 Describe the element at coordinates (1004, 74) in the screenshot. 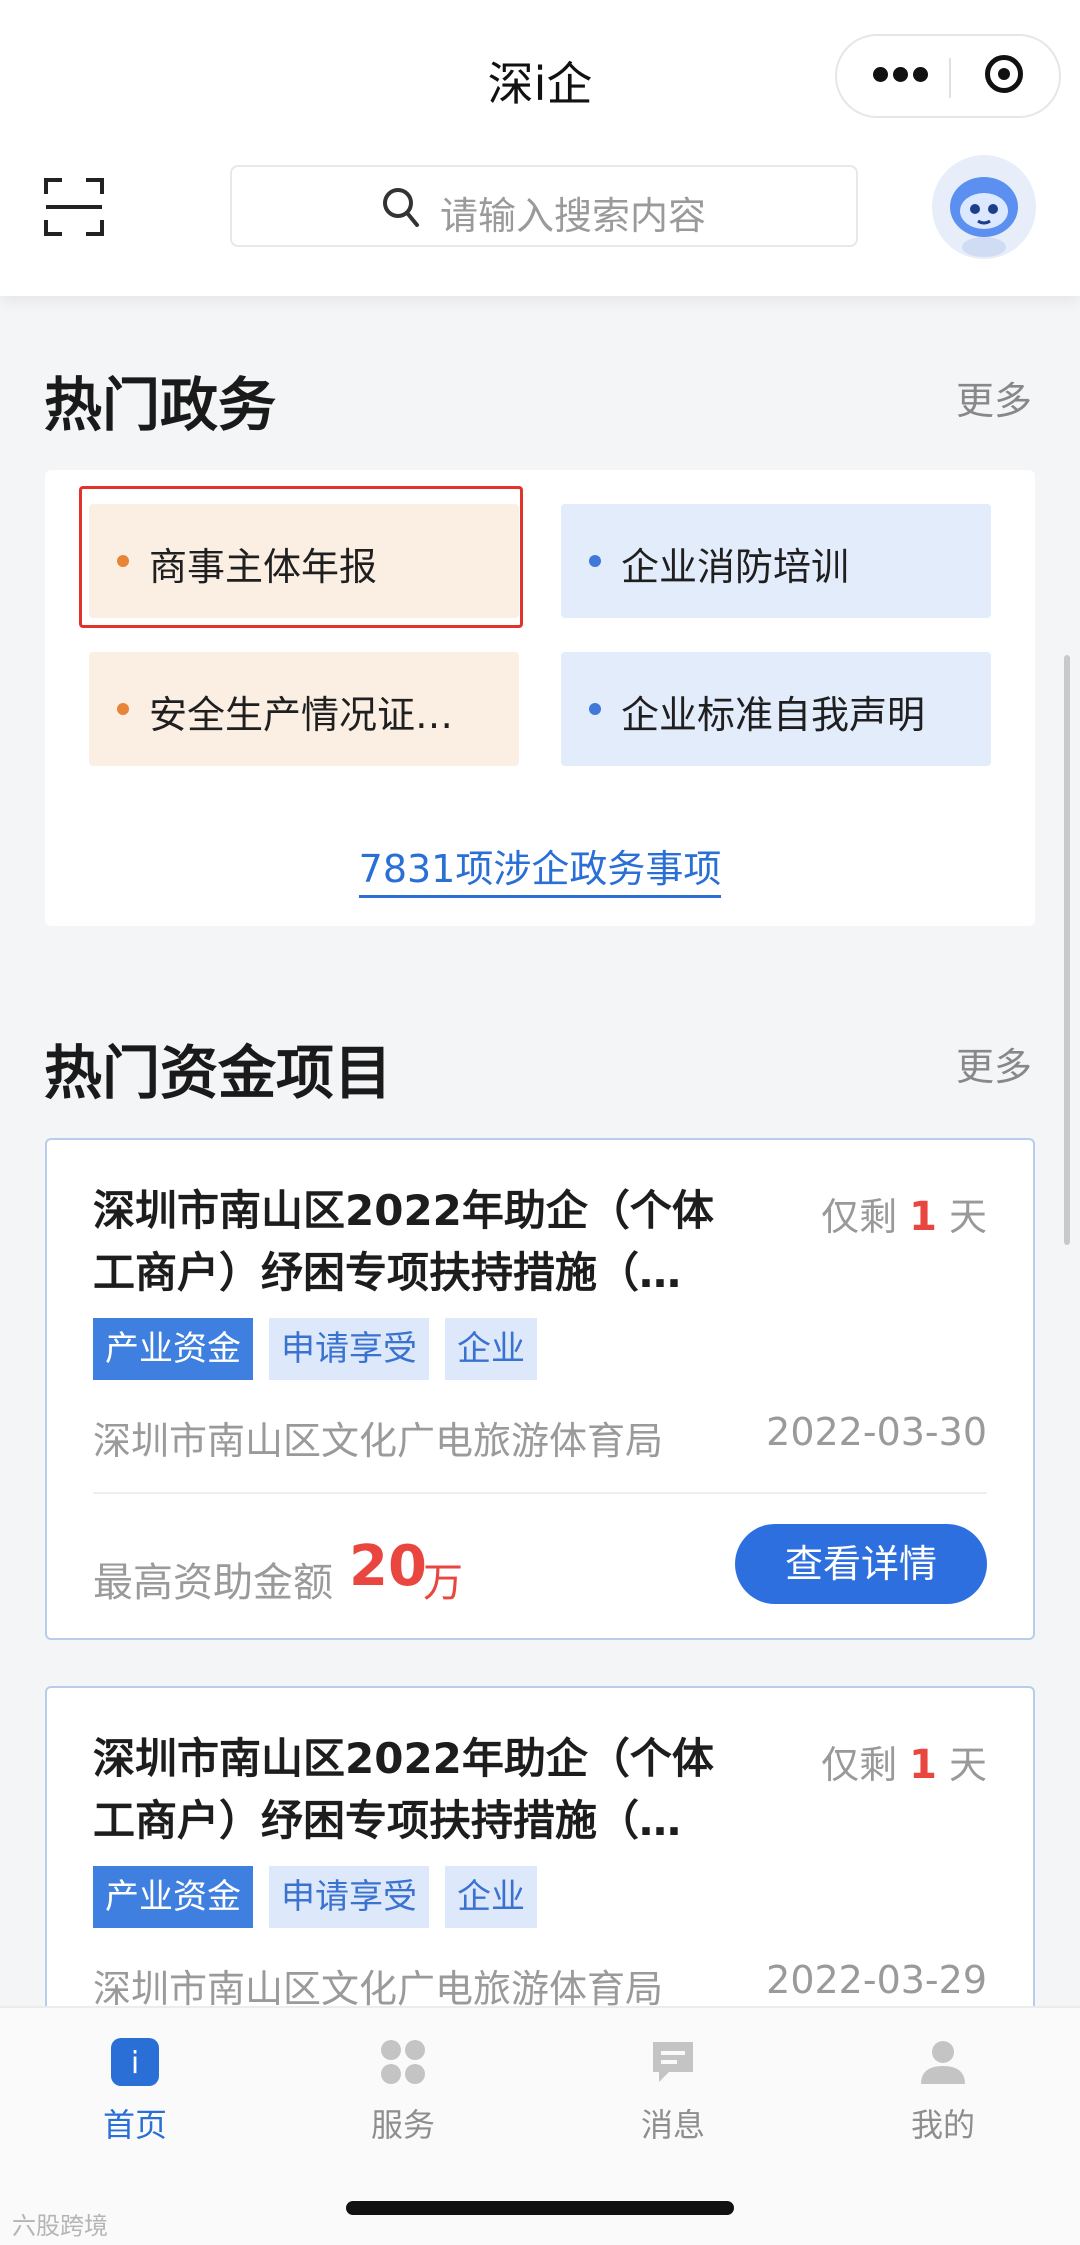

I see `close-target-icon` at that location.